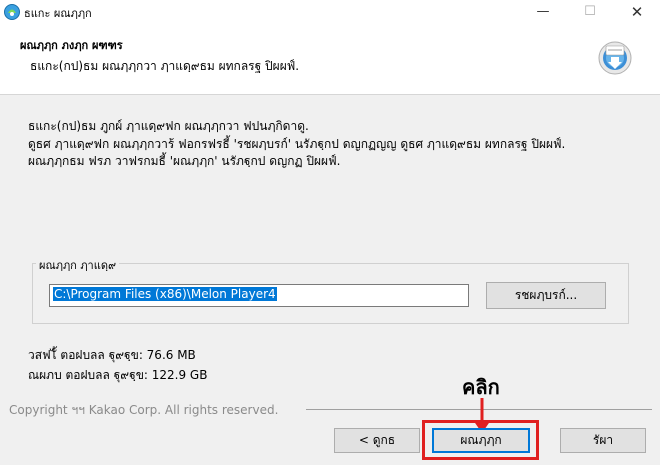  I want to click on space-available: ณผภบ ตอฝบลล ฐุ๙ฐฺข: 122.9 GB, so click(118, 375).